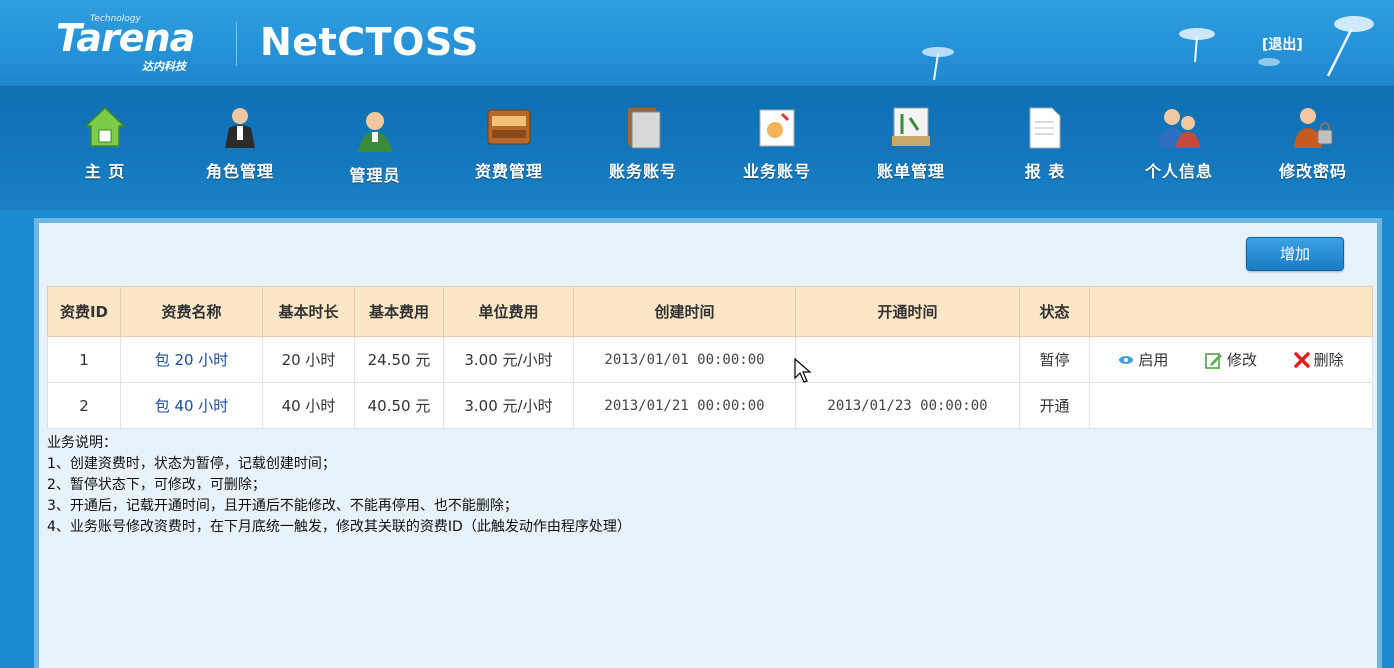 The image size is (1394, 668). I want to click on app-title: NetCTOSS, so click(369, 42).